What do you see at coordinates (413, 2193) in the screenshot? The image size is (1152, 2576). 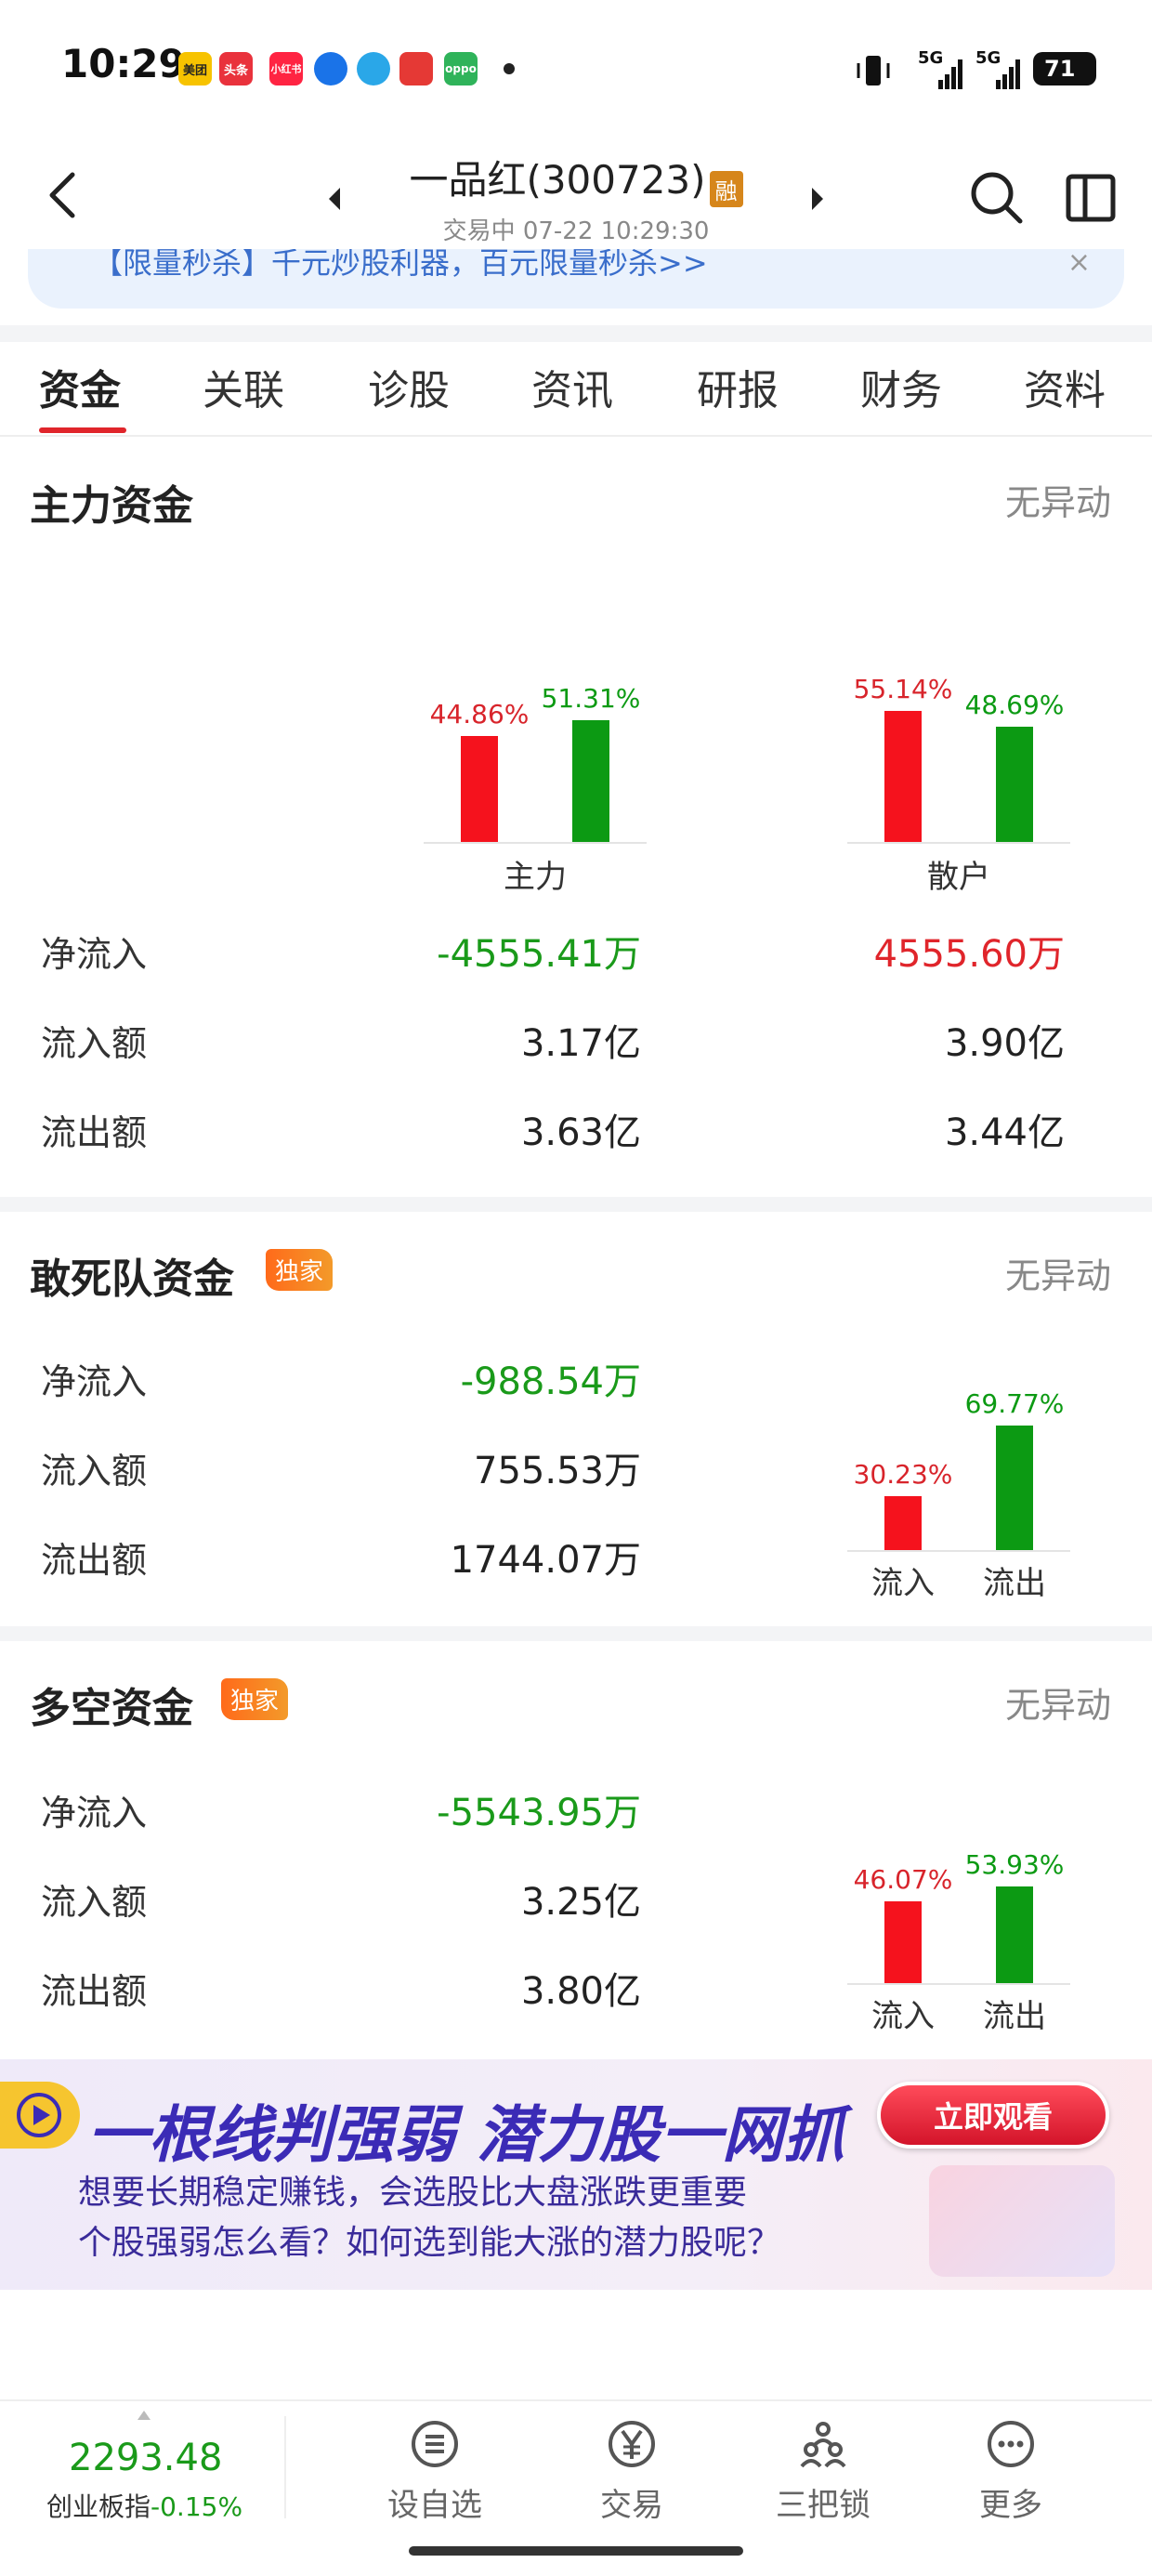 I see `ad-line-1: 想要长期稳定赚钱，会选股比大盘涨跌更重要` at bounding box center [413, 2193].